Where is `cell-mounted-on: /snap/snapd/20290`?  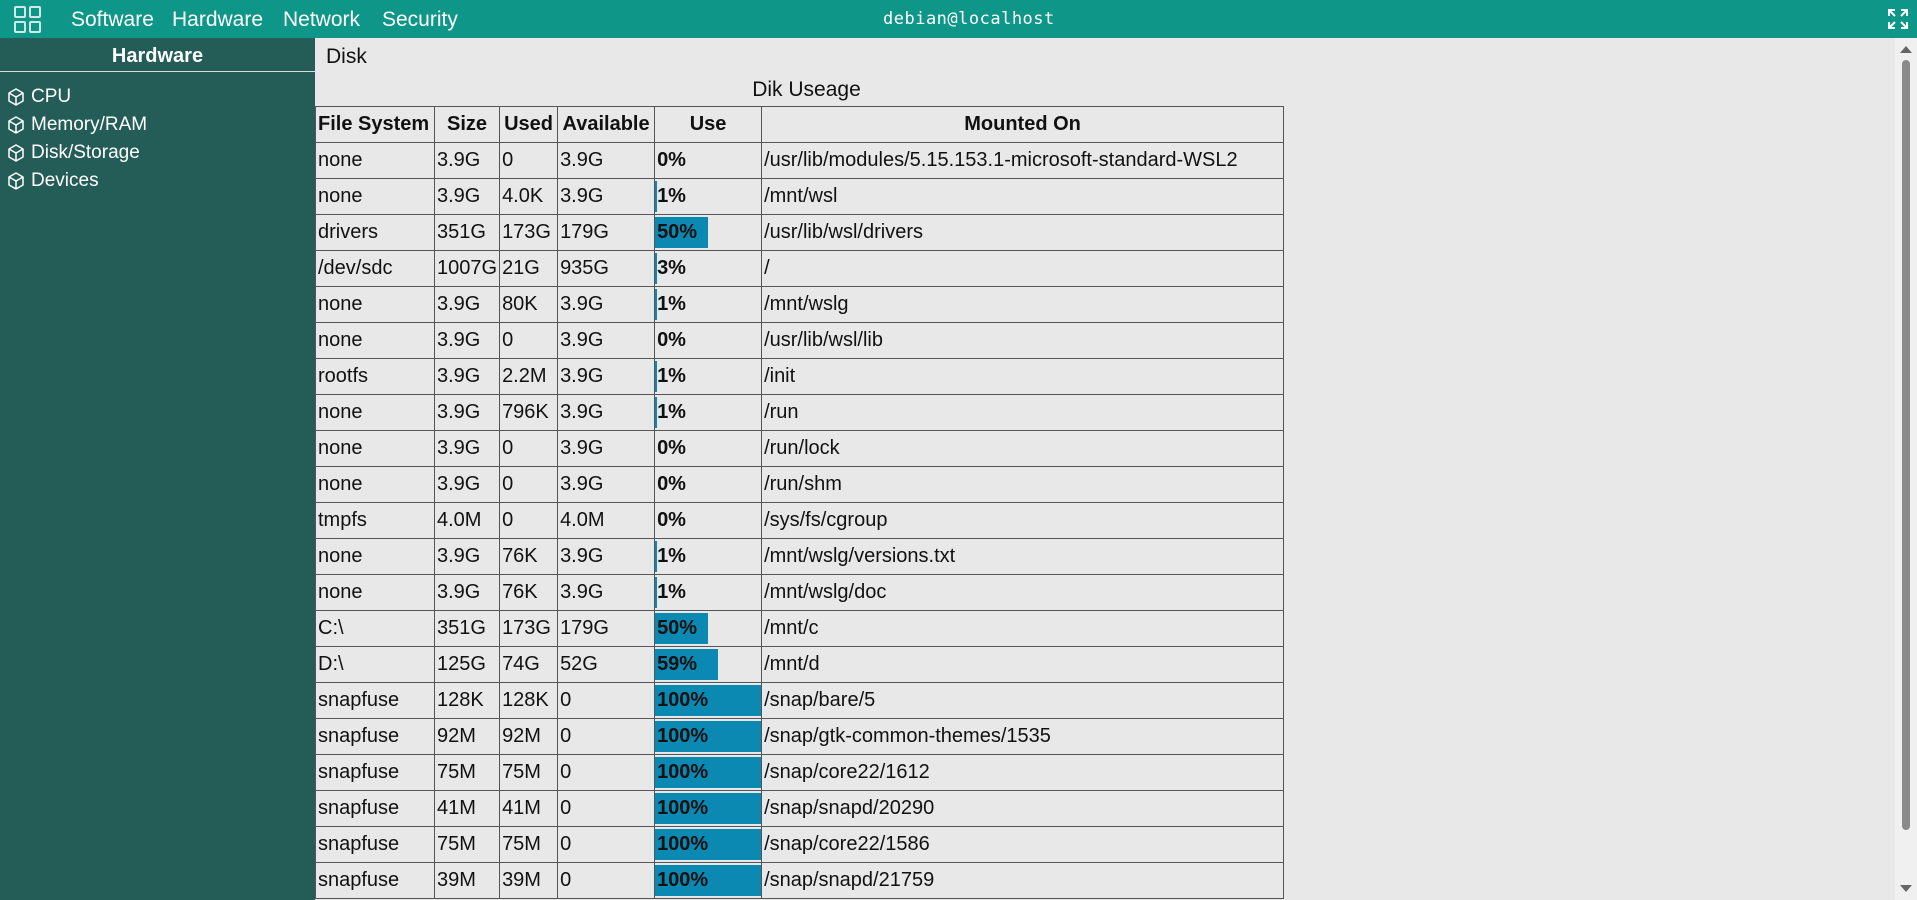 cell-mounted-on: /snap/snapd/20290 is located at coordinates (1023, 808).